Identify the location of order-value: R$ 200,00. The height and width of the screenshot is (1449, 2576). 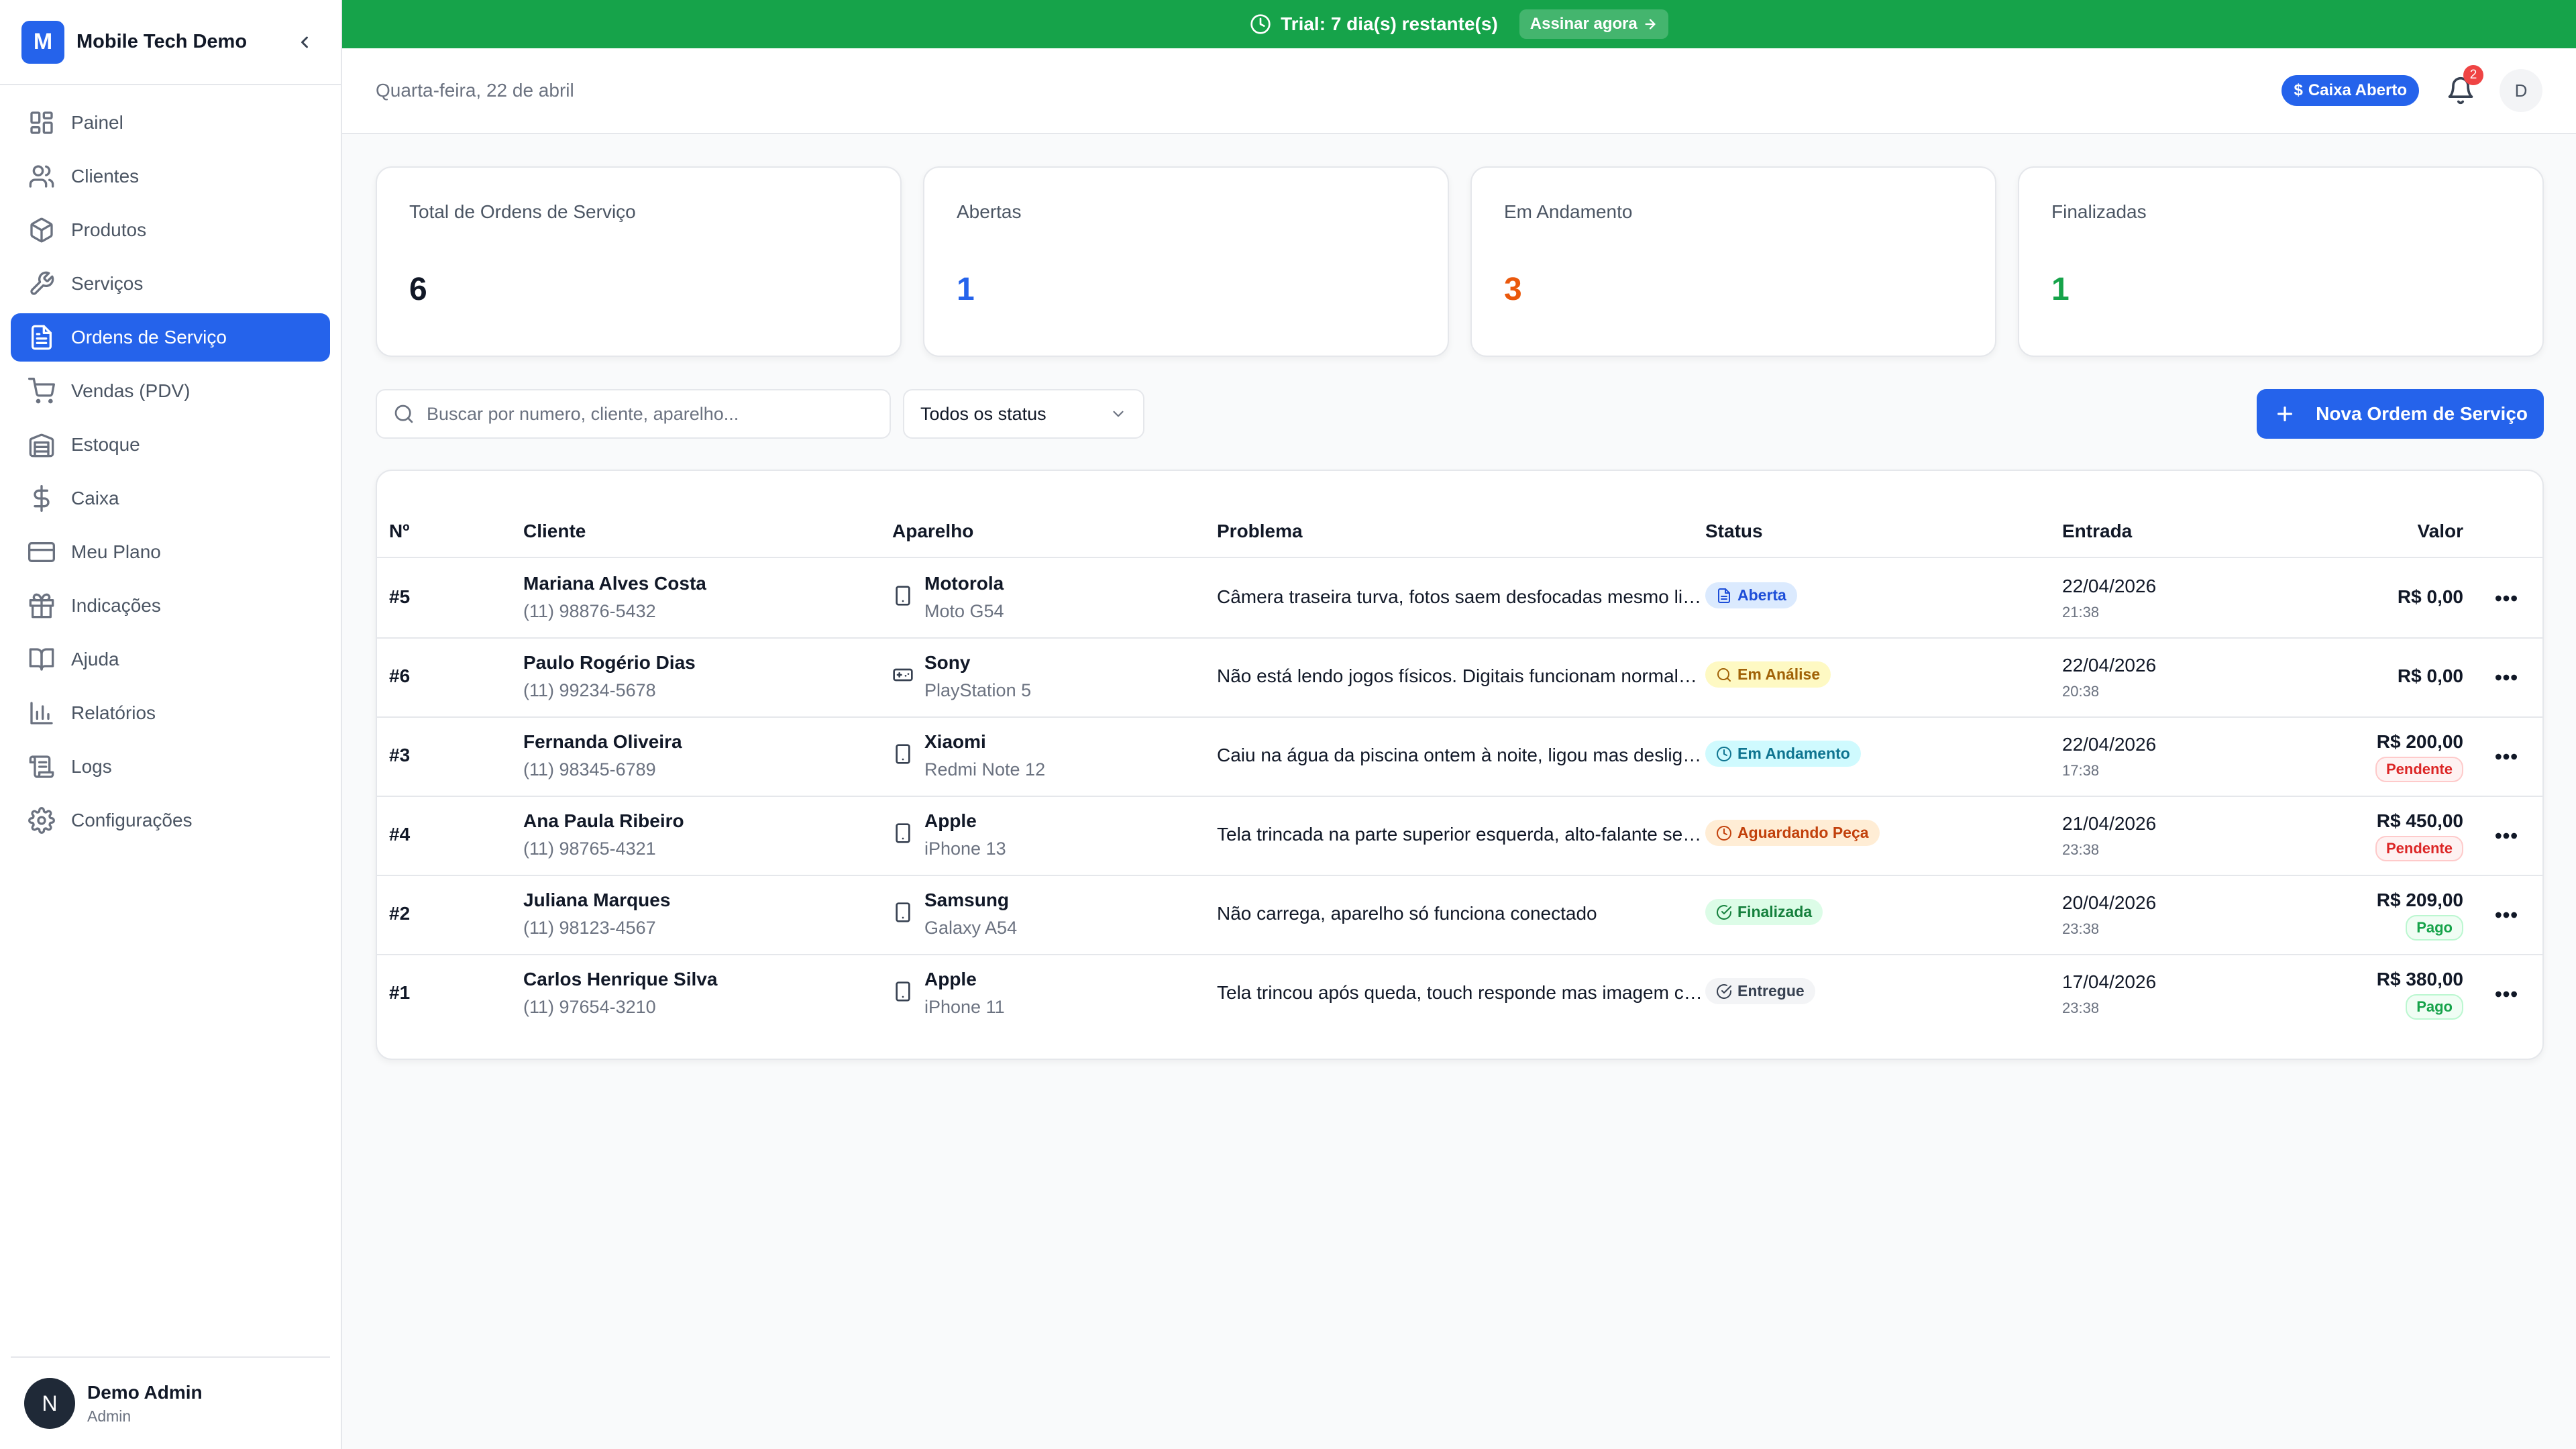
(2419, 741).